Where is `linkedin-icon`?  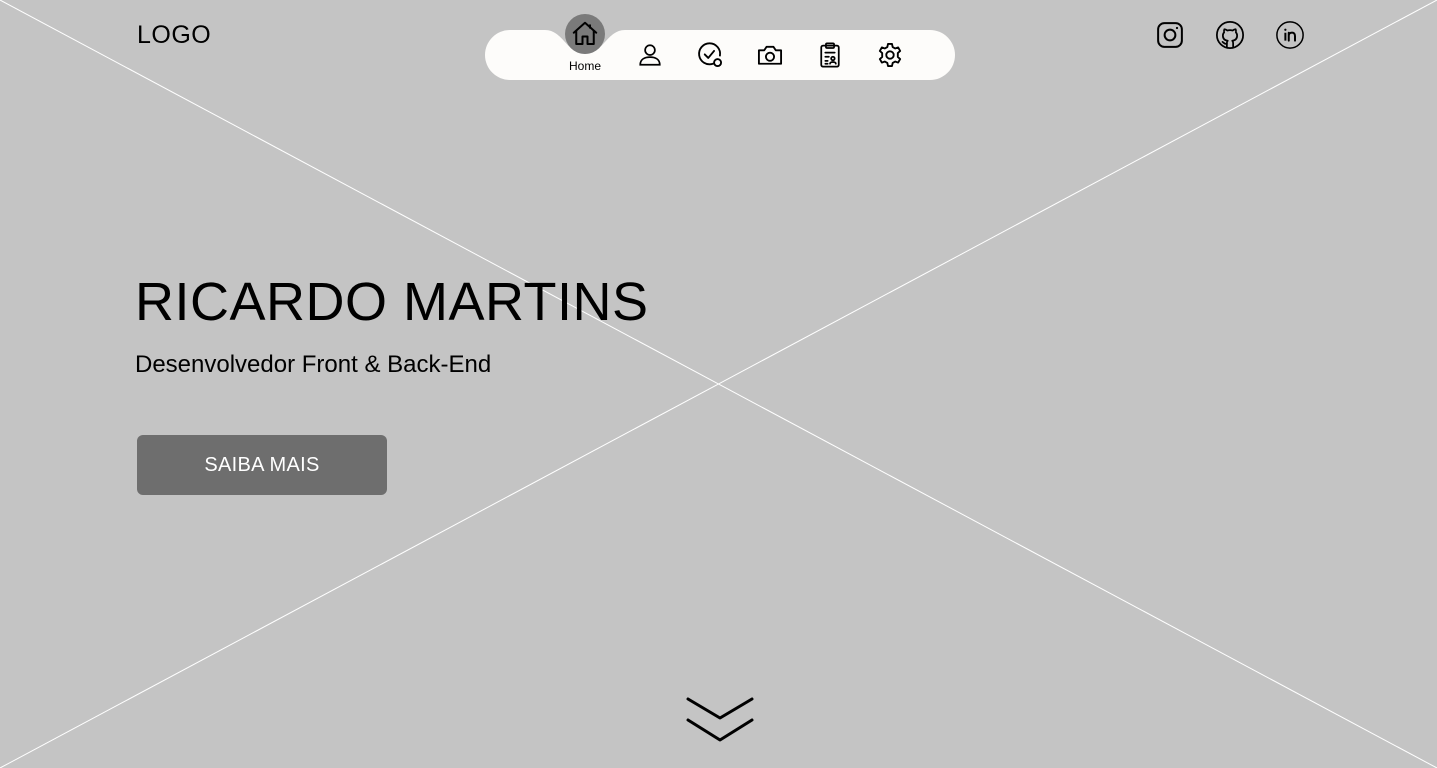 linkedin-icon is located at coordinates (1290, 35).